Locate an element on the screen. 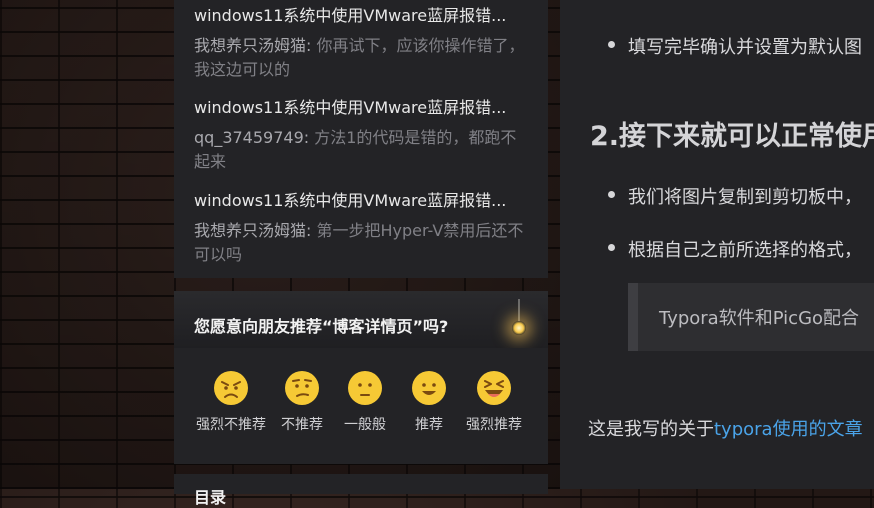 The width and height of the screenshot is (874, 508). section-heading: 2.接下来就可以正常使用 is located at coordinates (732, 136).